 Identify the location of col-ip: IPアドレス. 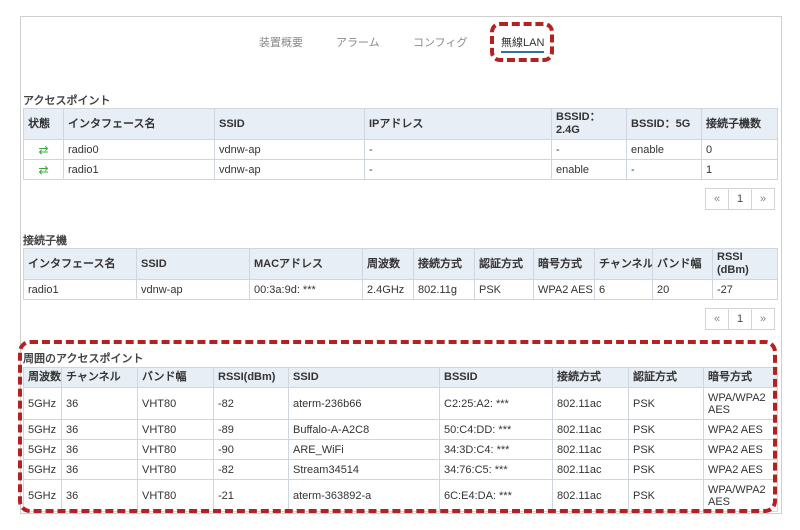
(458, 124).